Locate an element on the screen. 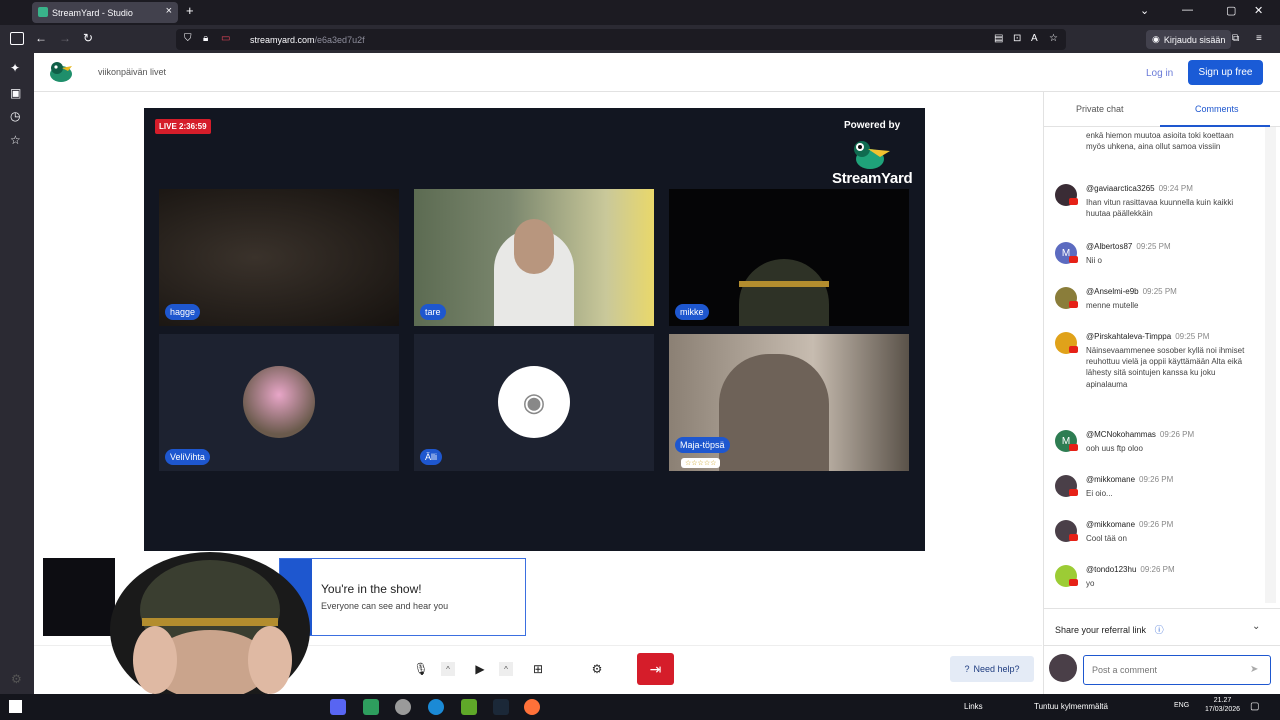 Image resolution: width=1280 pixels, height=720 pixels. edge-icon is located at coordinates (436, 707).